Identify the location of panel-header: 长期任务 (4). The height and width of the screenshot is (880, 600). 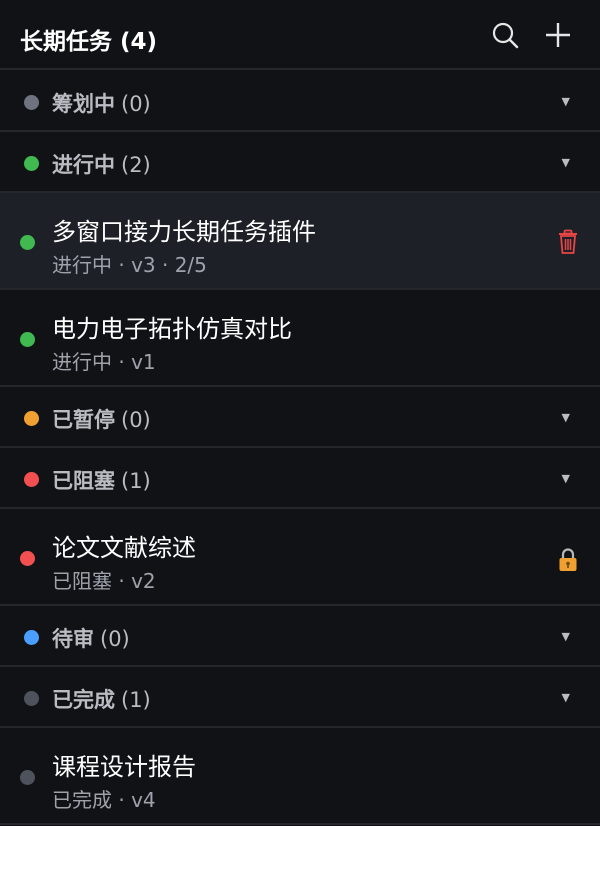
(300, 35).